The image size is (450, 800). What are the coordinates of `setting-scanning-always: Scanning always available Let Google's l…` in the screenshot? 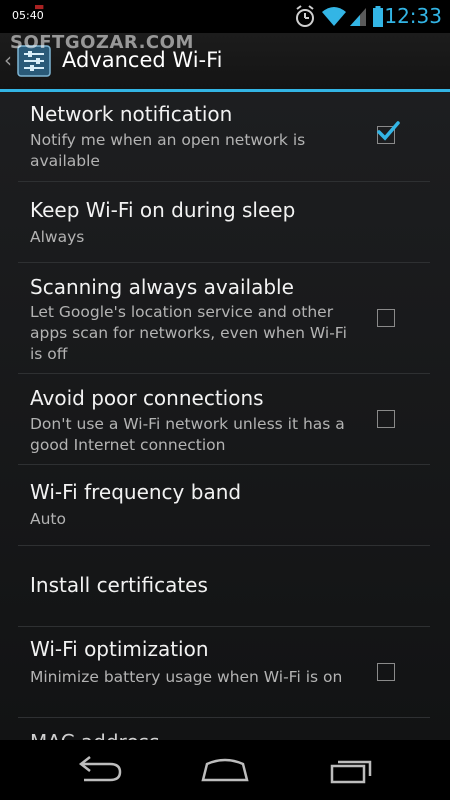 It's located at (225, 318).